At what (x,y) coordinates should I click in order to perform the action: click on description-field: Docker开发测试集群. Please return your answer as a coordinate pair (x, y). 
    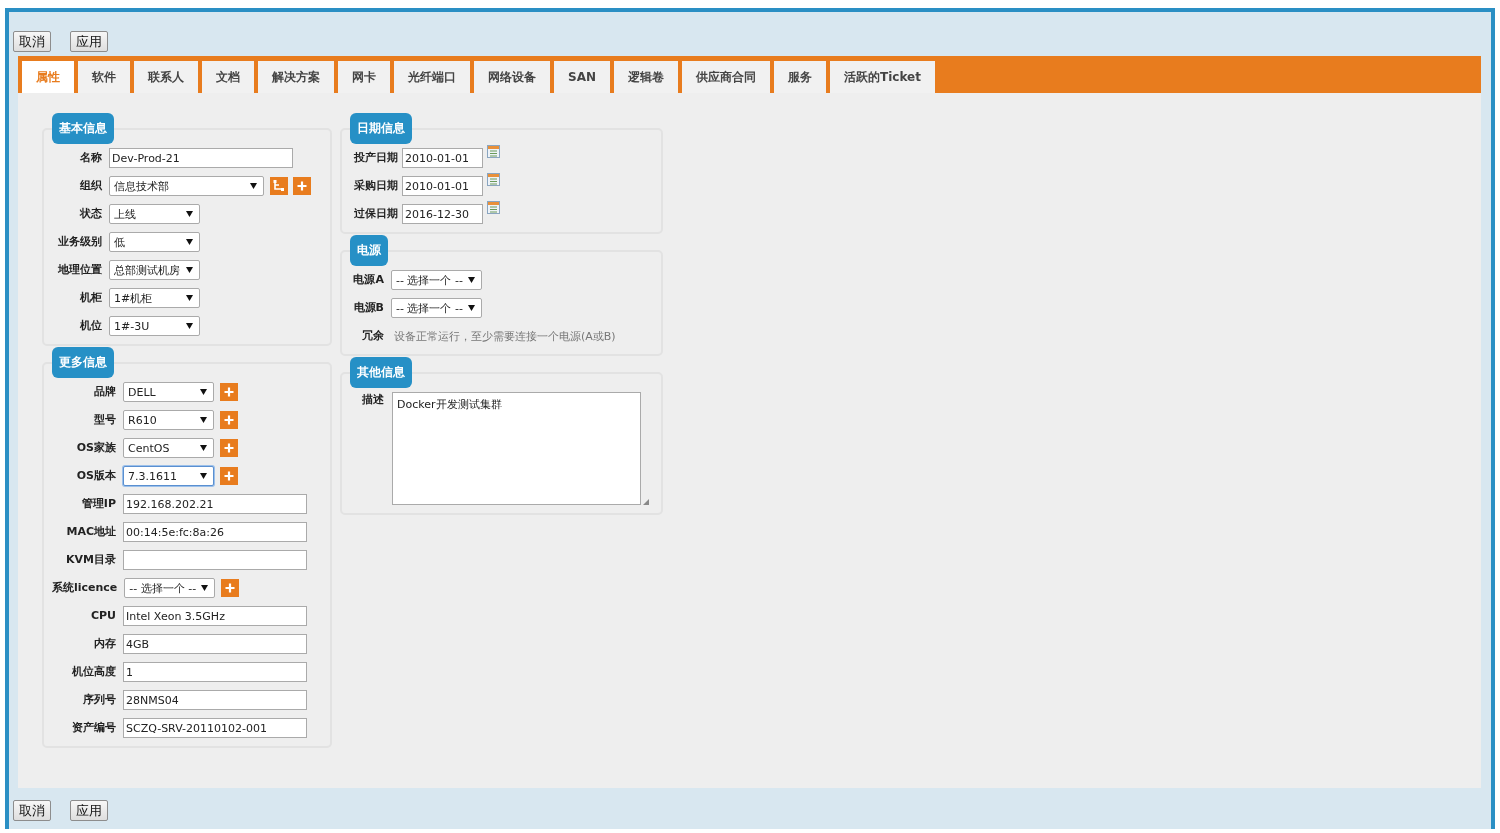
    Looking at the image, I should click on (516, 448).